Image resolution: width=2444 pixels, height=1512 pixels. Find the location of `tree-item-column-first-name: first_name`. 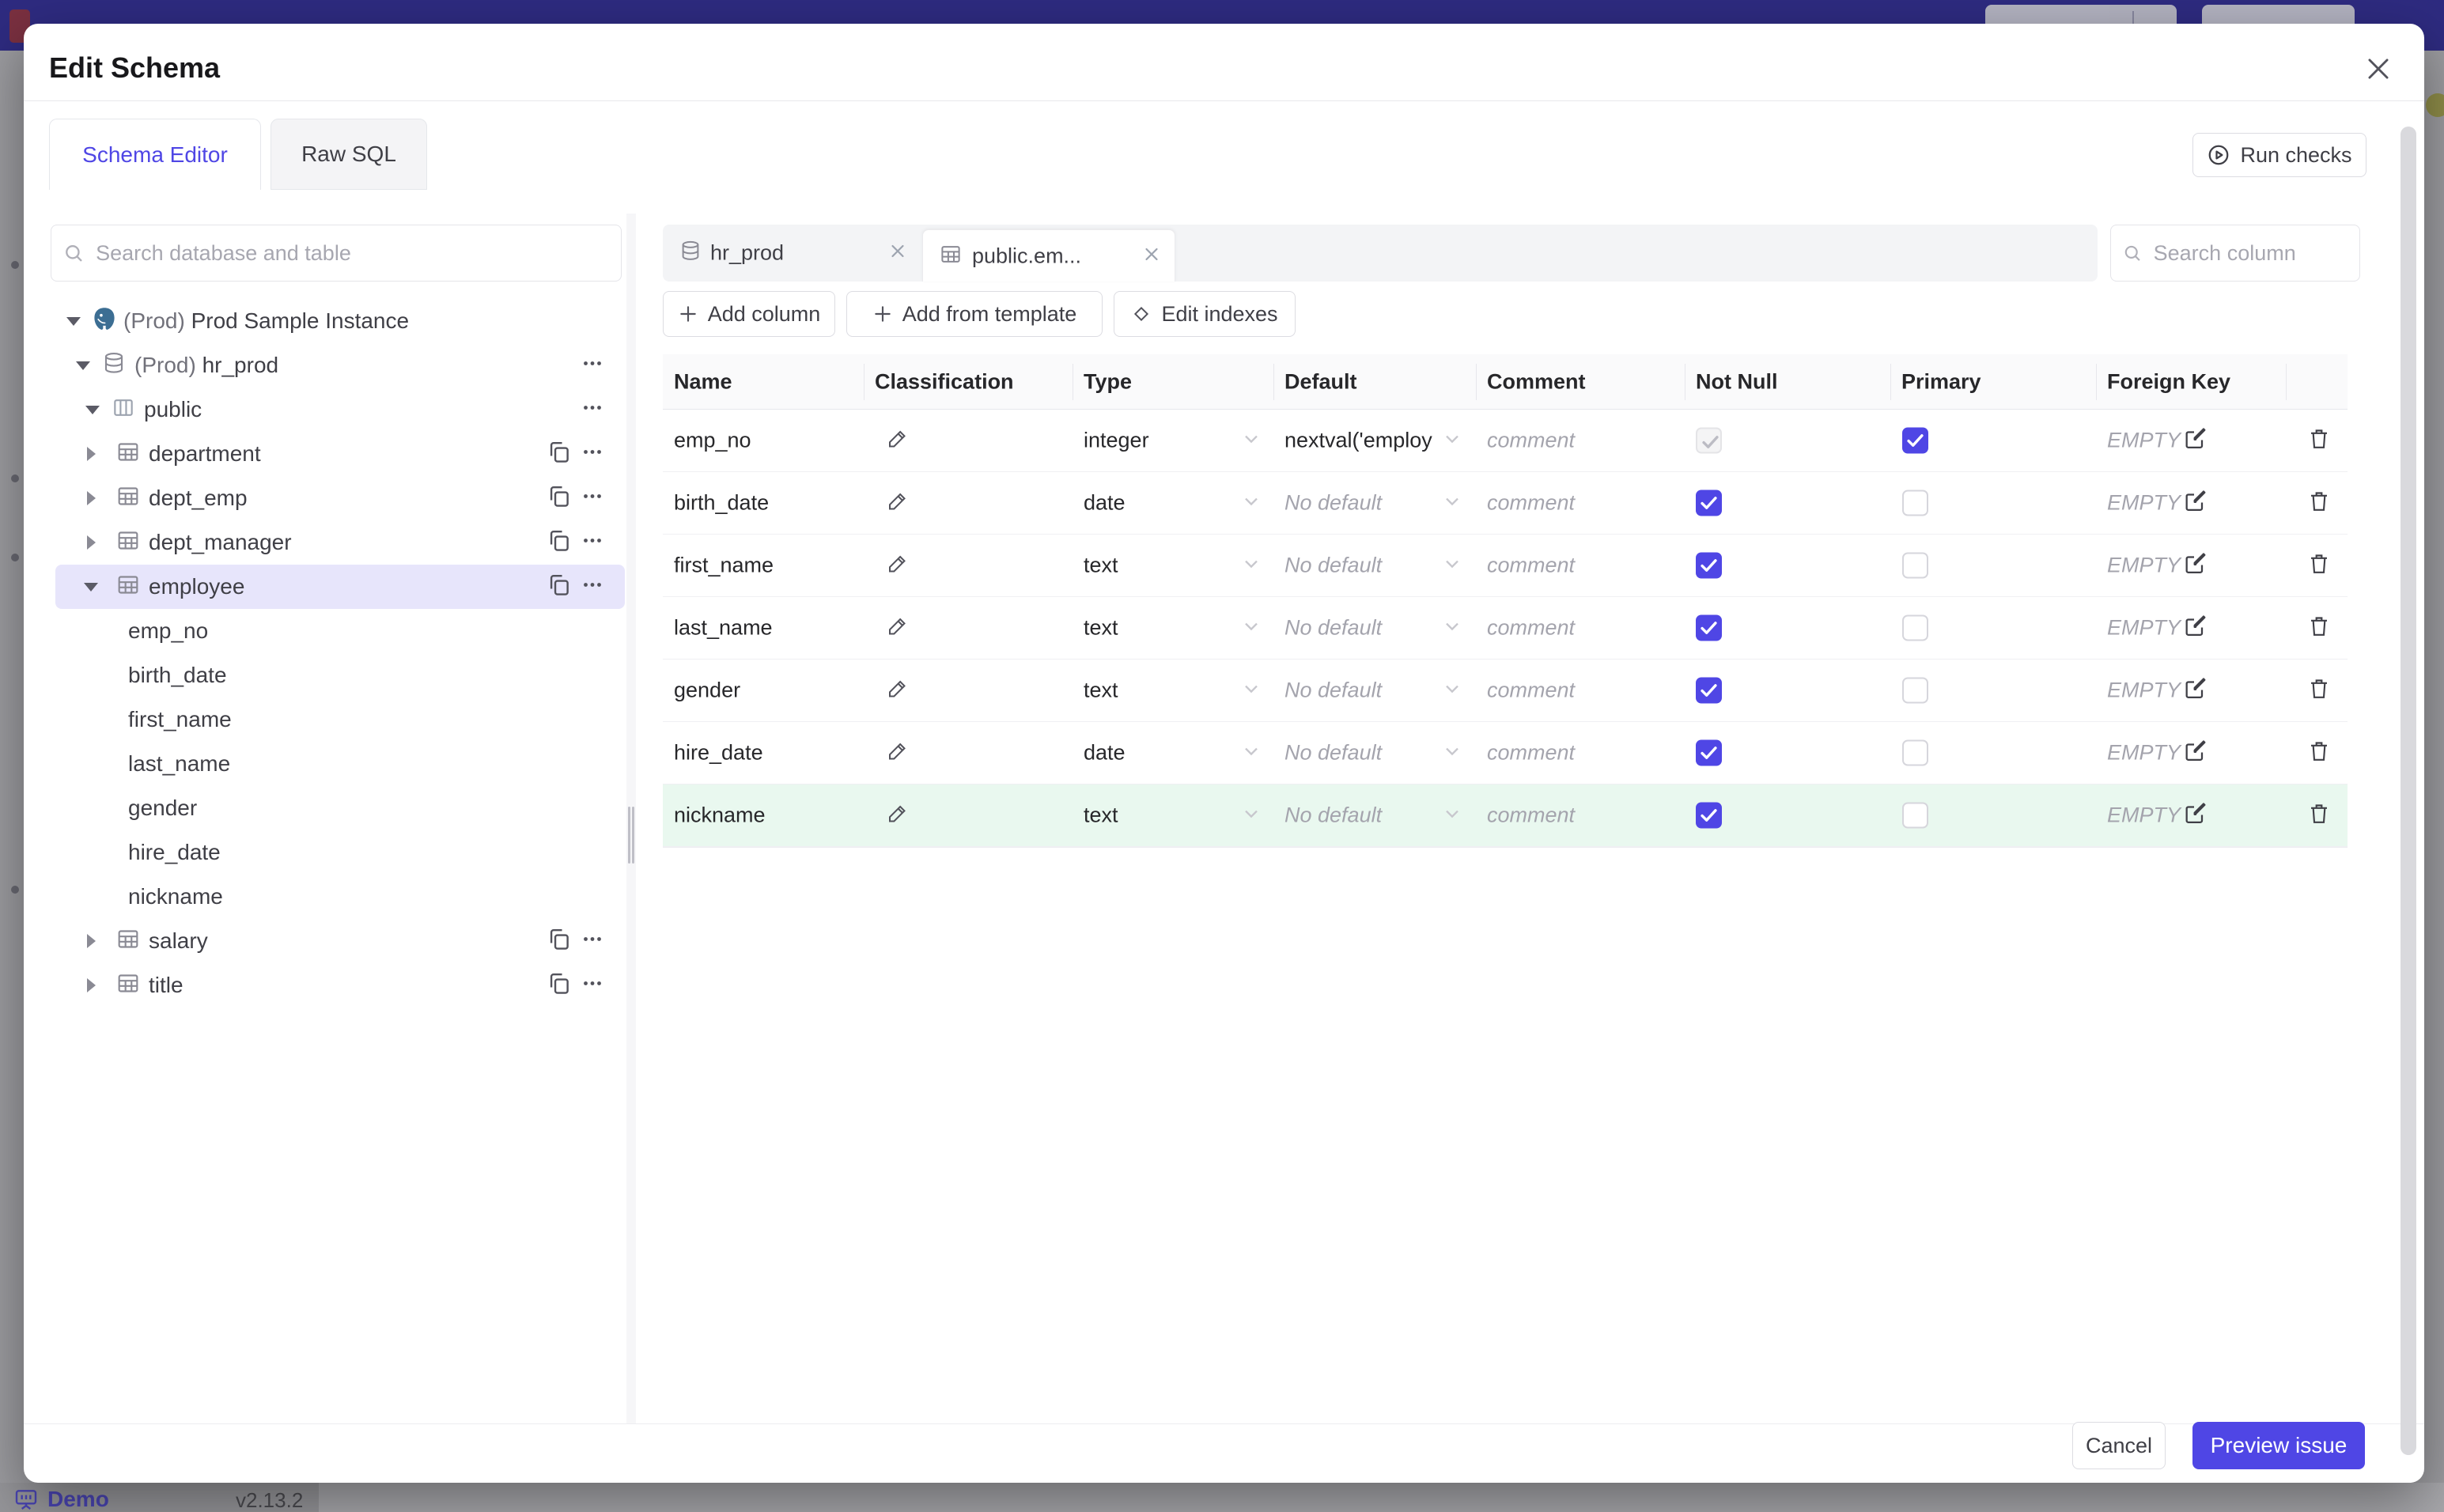

tree-item-column-first-name: first_name is located at coordinates (340, 720).